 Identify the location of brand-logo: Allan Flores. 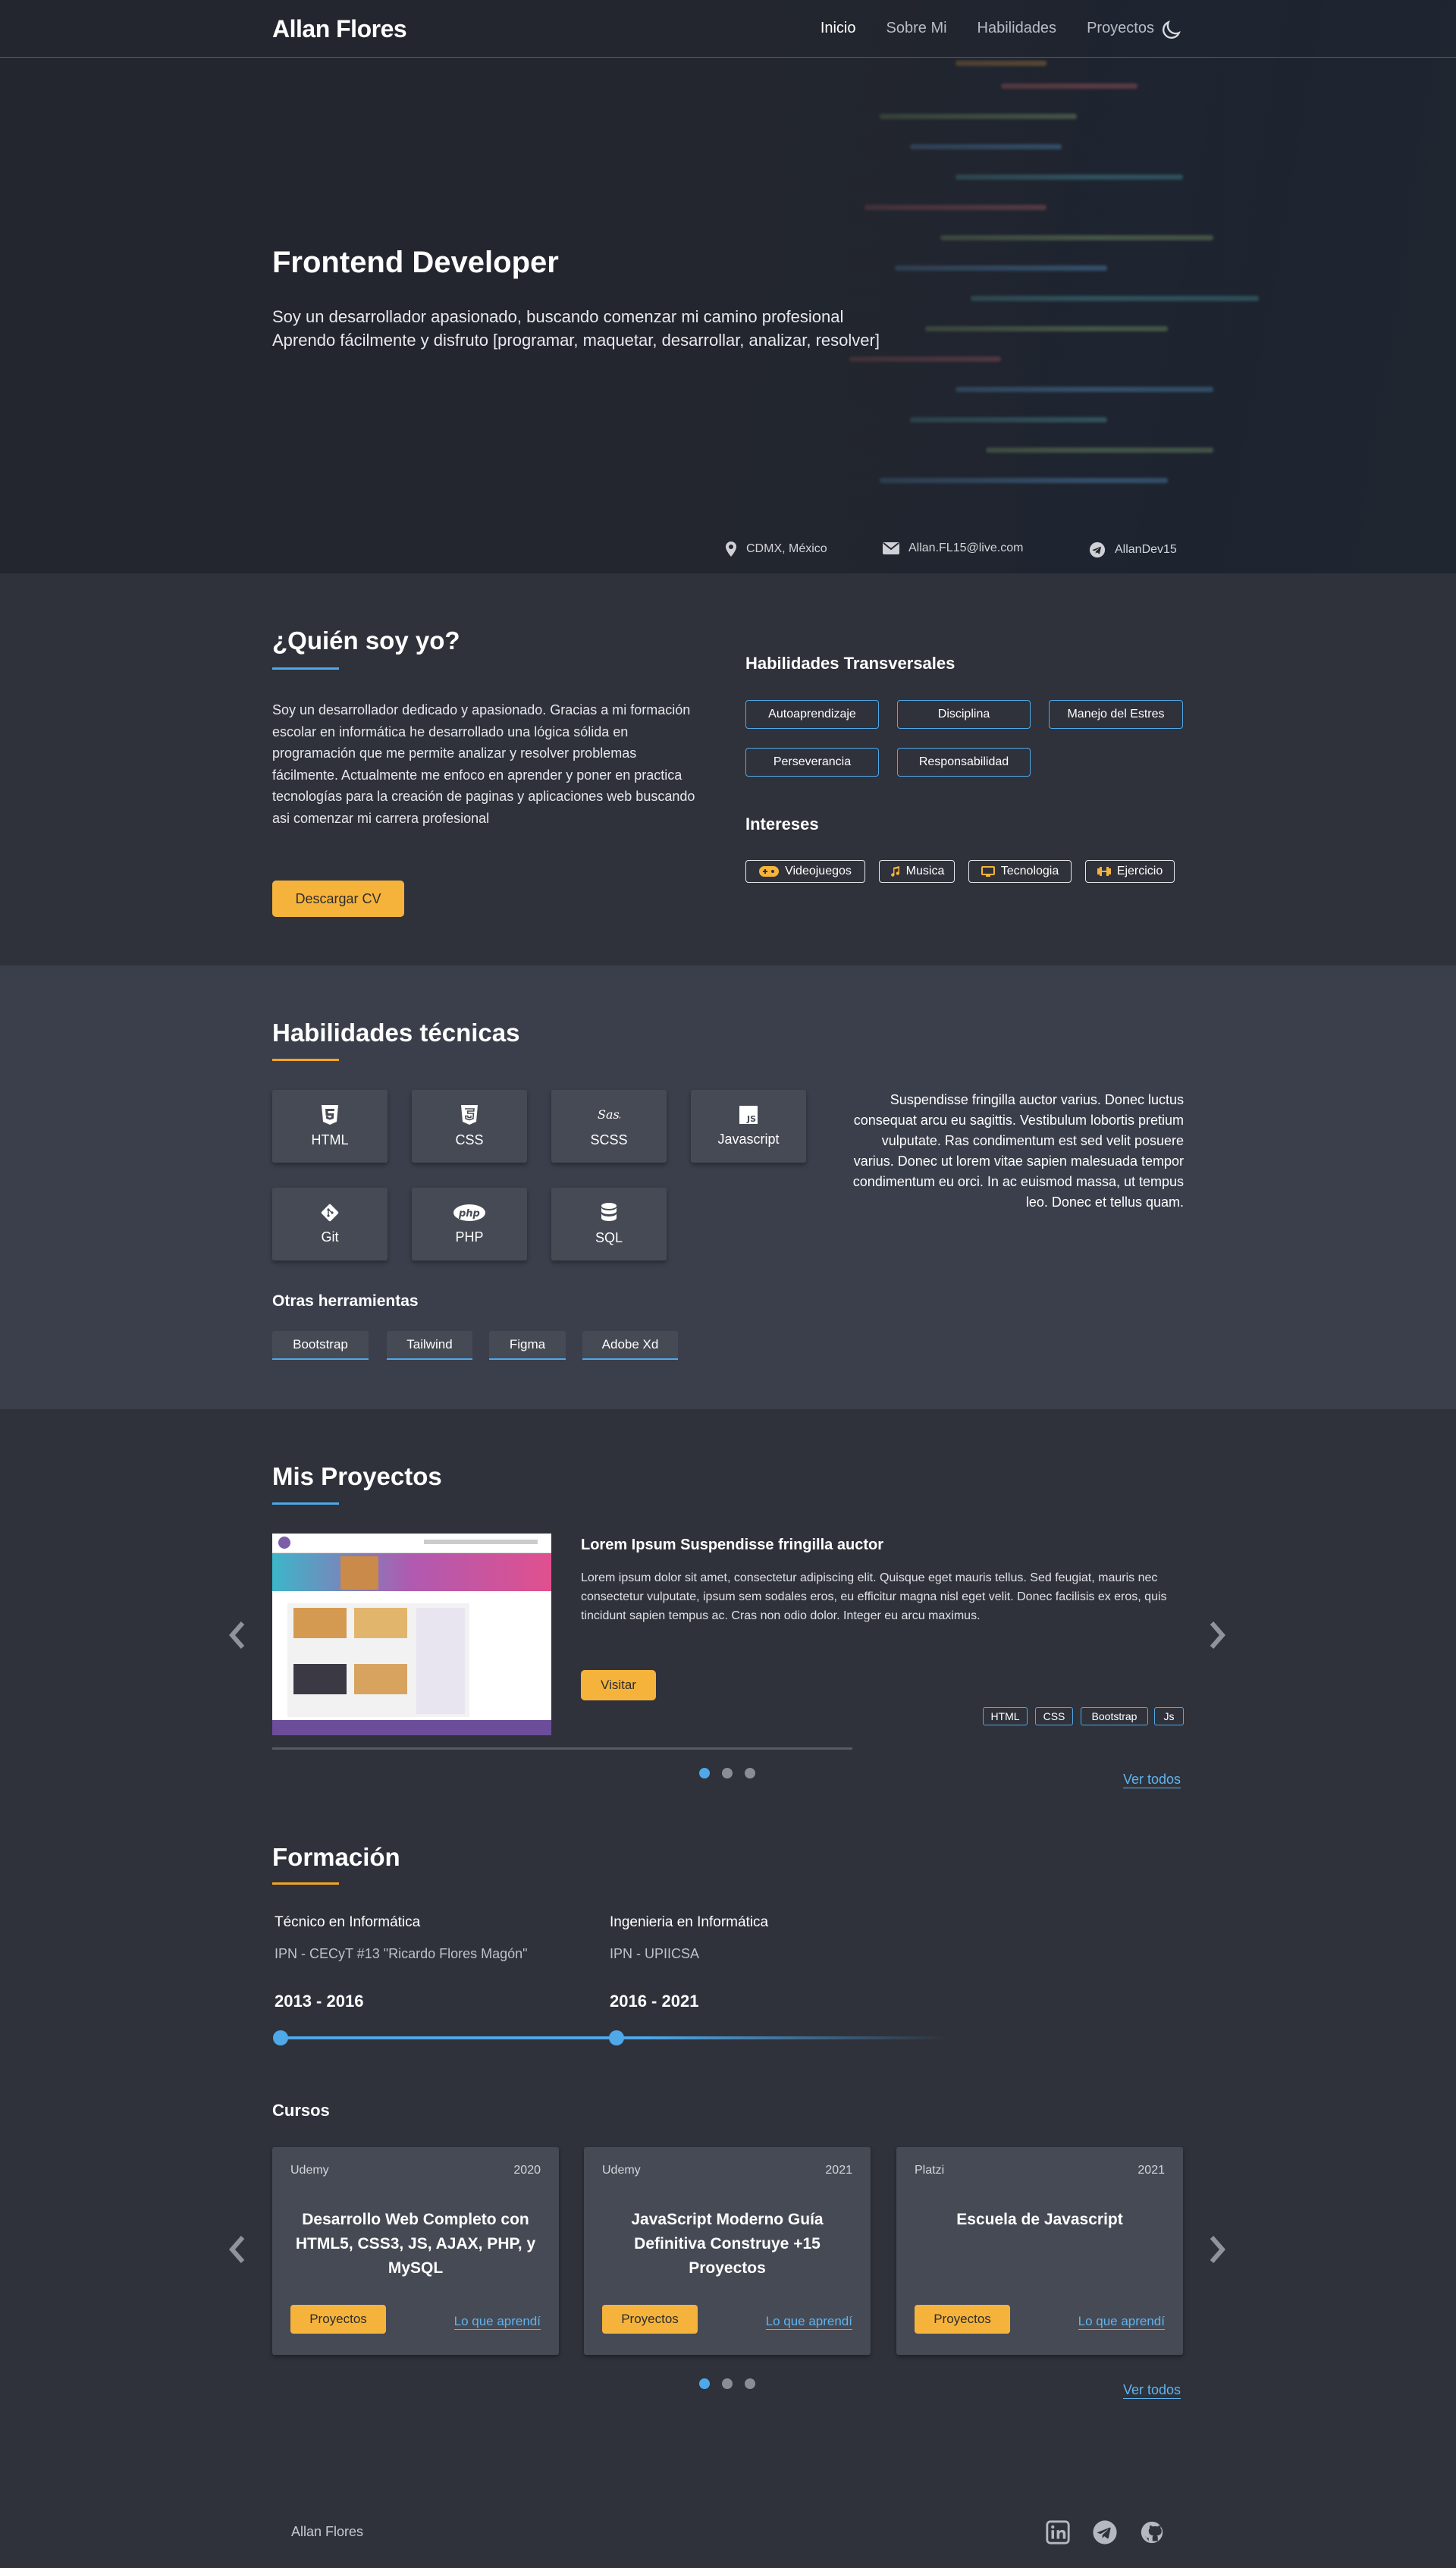
(339, 29).